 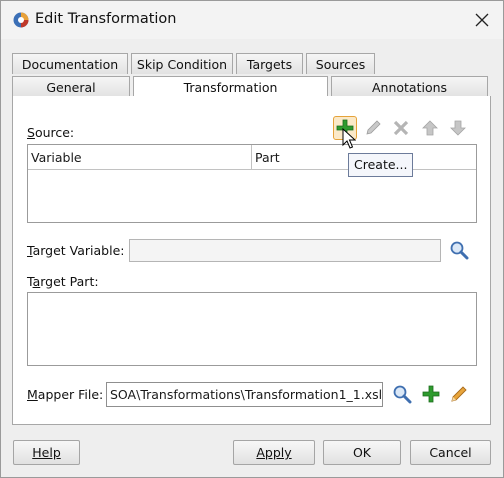 I want to click on target-variable-field, so click(x=285, y=250).